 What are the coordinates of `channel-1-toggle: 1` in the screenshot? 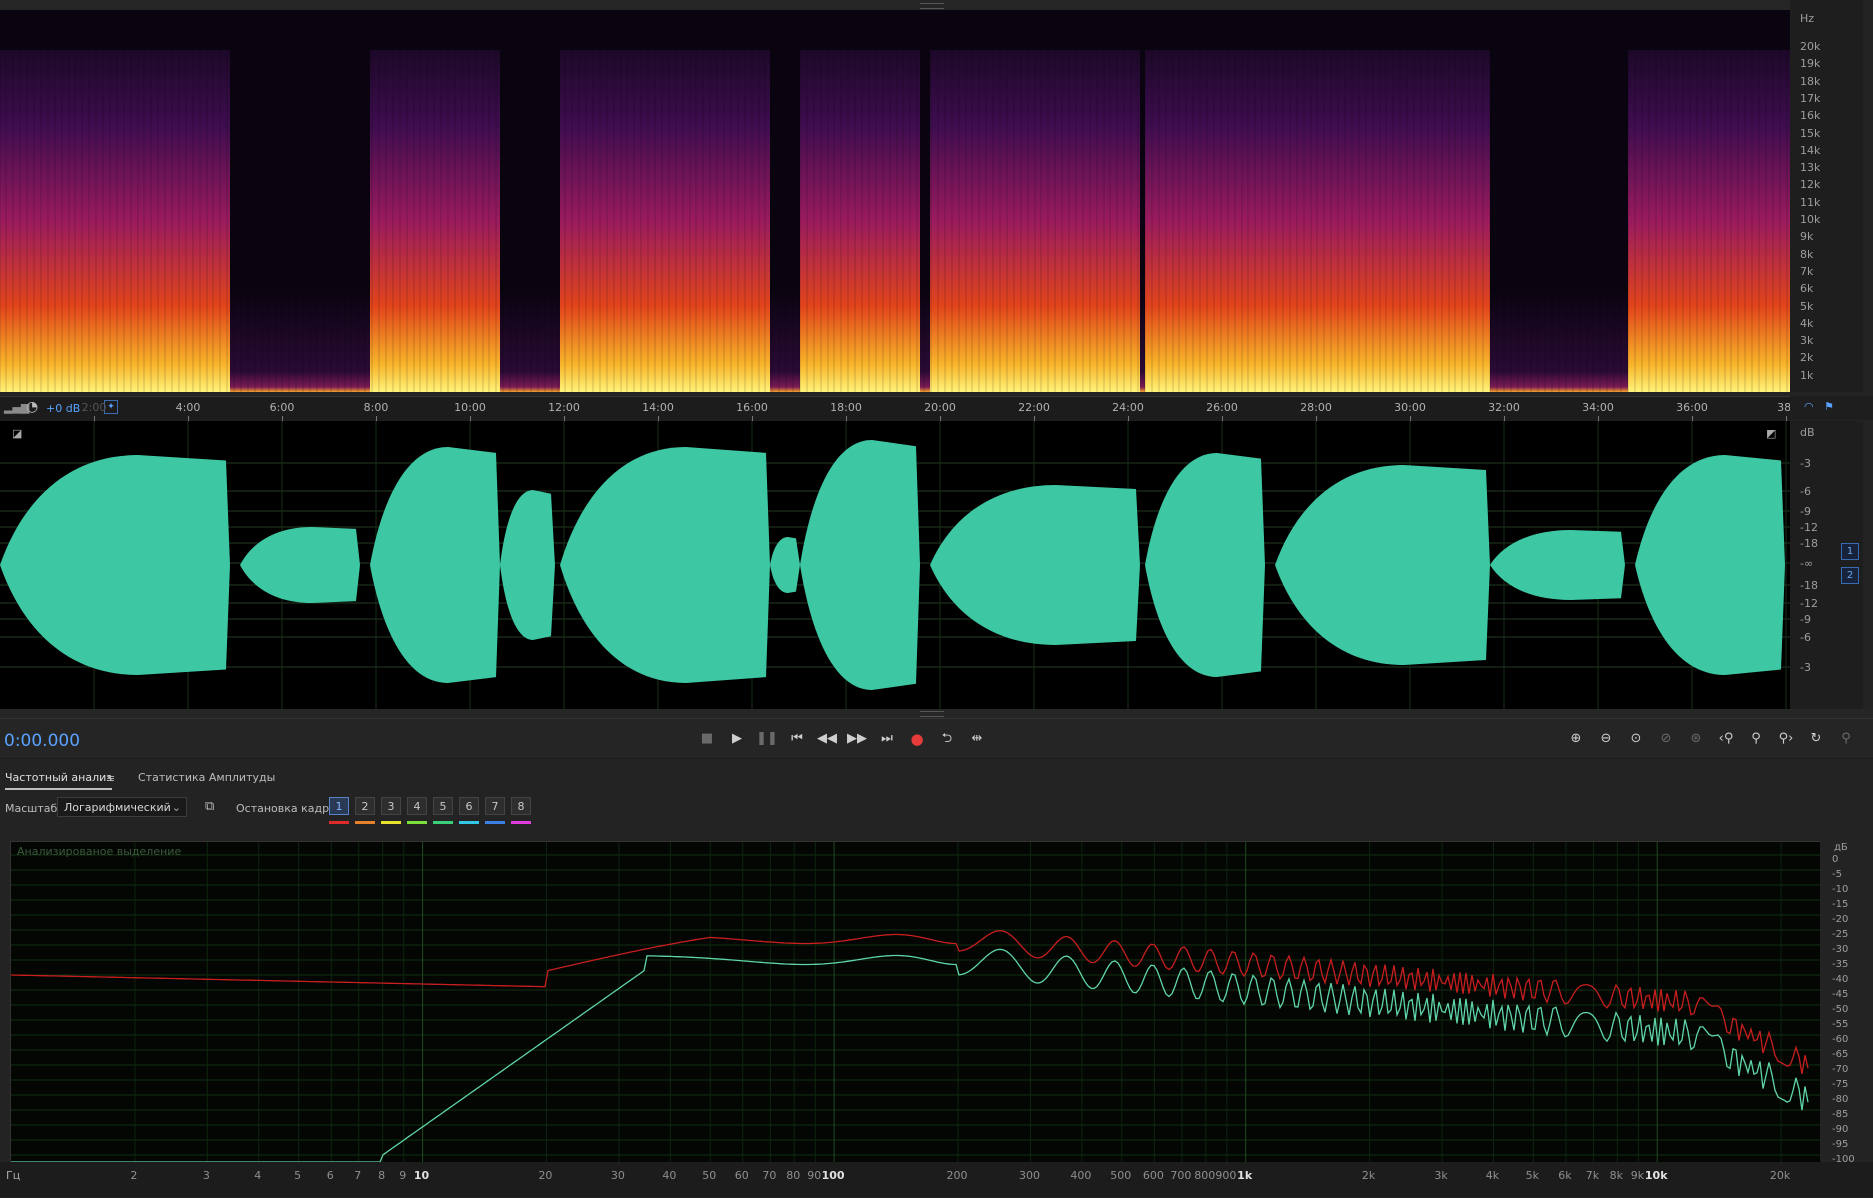 It's located at (1850, 551).